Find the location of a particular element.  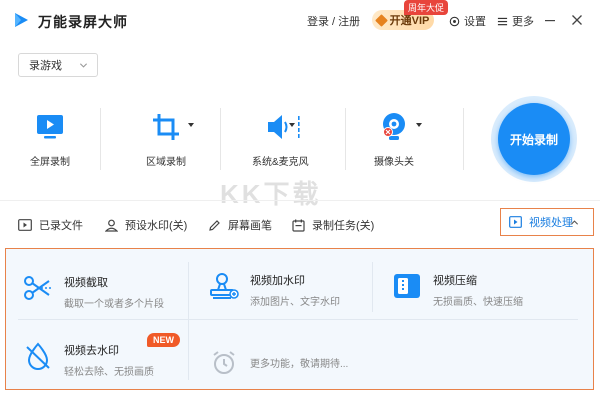

region-record-button: 区域录制 is located at coordinates (170, 139).